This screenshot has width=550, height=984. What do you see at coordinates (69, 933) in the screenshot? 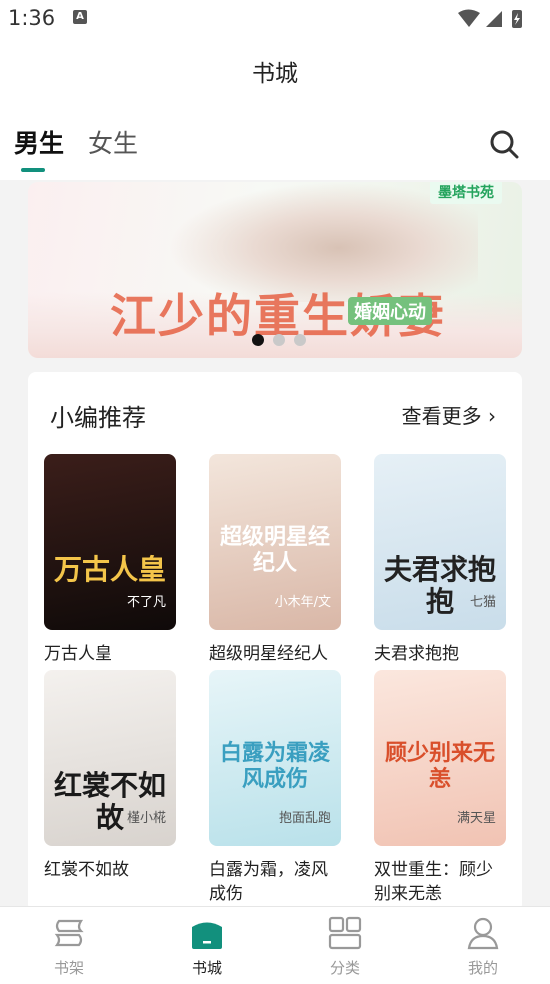
I see `bookshelf-icon` at bounding box center [69, 933].